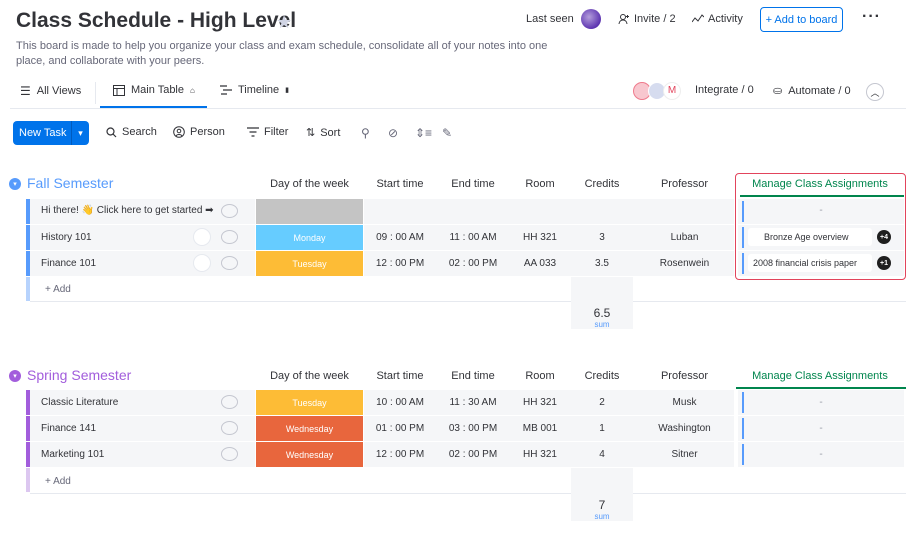  Describe the element at coordinates (684, 428) in the screenshot. I see `professor: Washington` at that location.